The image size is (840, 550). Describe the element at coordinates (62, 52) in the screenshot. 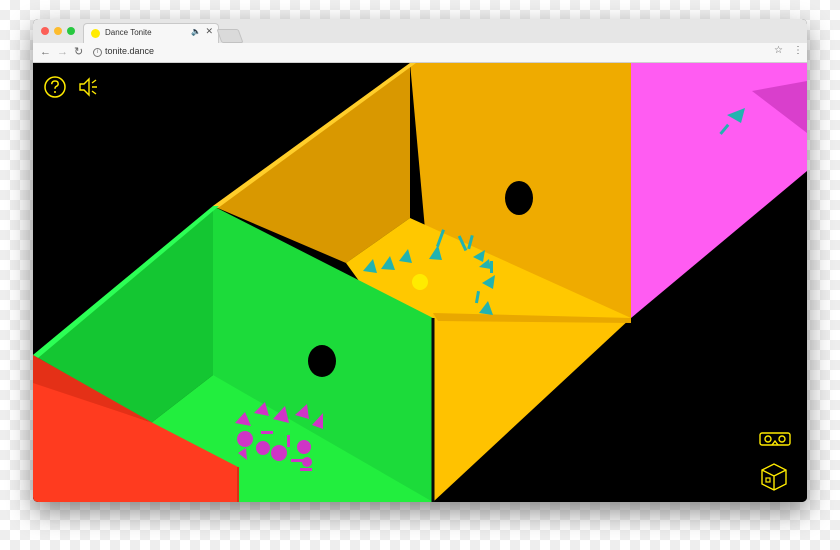

I see `forward-button: →` at that location.